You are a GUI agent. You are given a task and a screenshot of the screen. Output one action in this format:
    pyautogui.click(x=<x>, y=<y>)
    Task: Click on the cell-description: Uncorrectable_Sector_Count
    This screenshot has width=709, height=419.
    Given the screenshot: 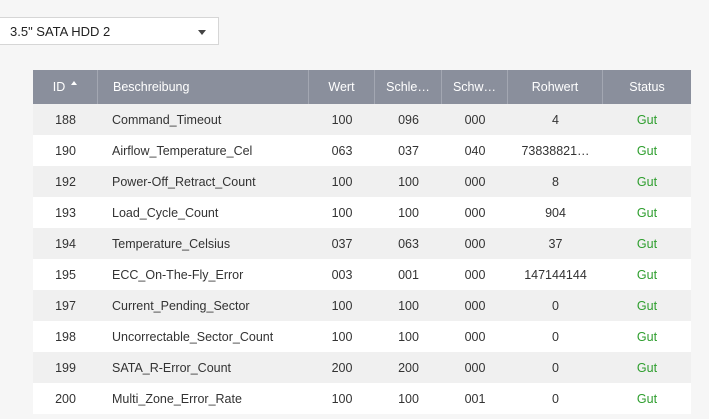 What is the action you would take?
    pyautogui.click(x=193, y=336)
    